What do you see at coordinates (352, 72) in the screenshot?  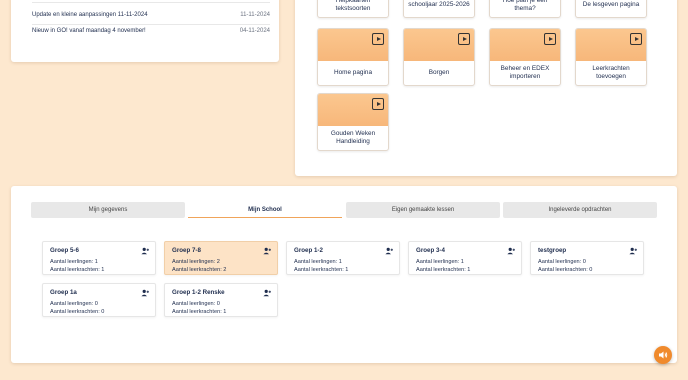 I see `tile-label: Home pagina` at bounding box center [352, 72].